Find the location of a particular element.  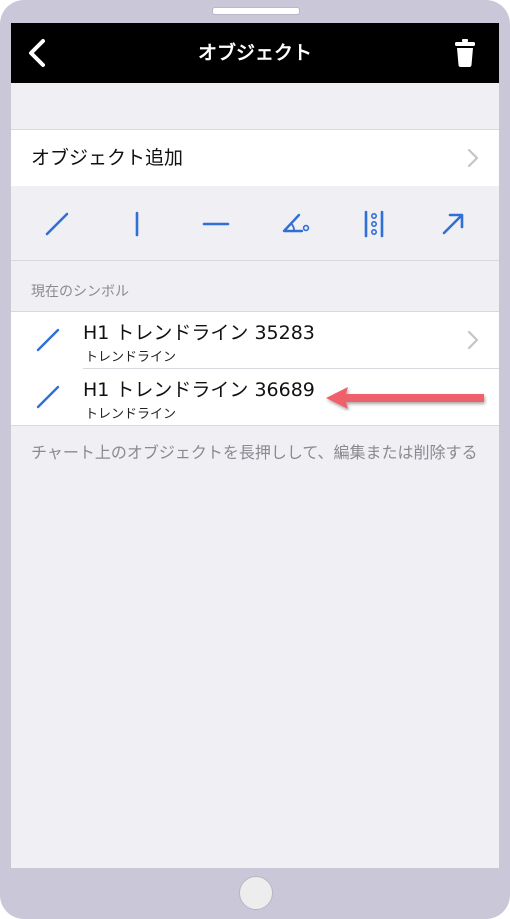

trendline-tool-button is located at coordinates (57, 224).